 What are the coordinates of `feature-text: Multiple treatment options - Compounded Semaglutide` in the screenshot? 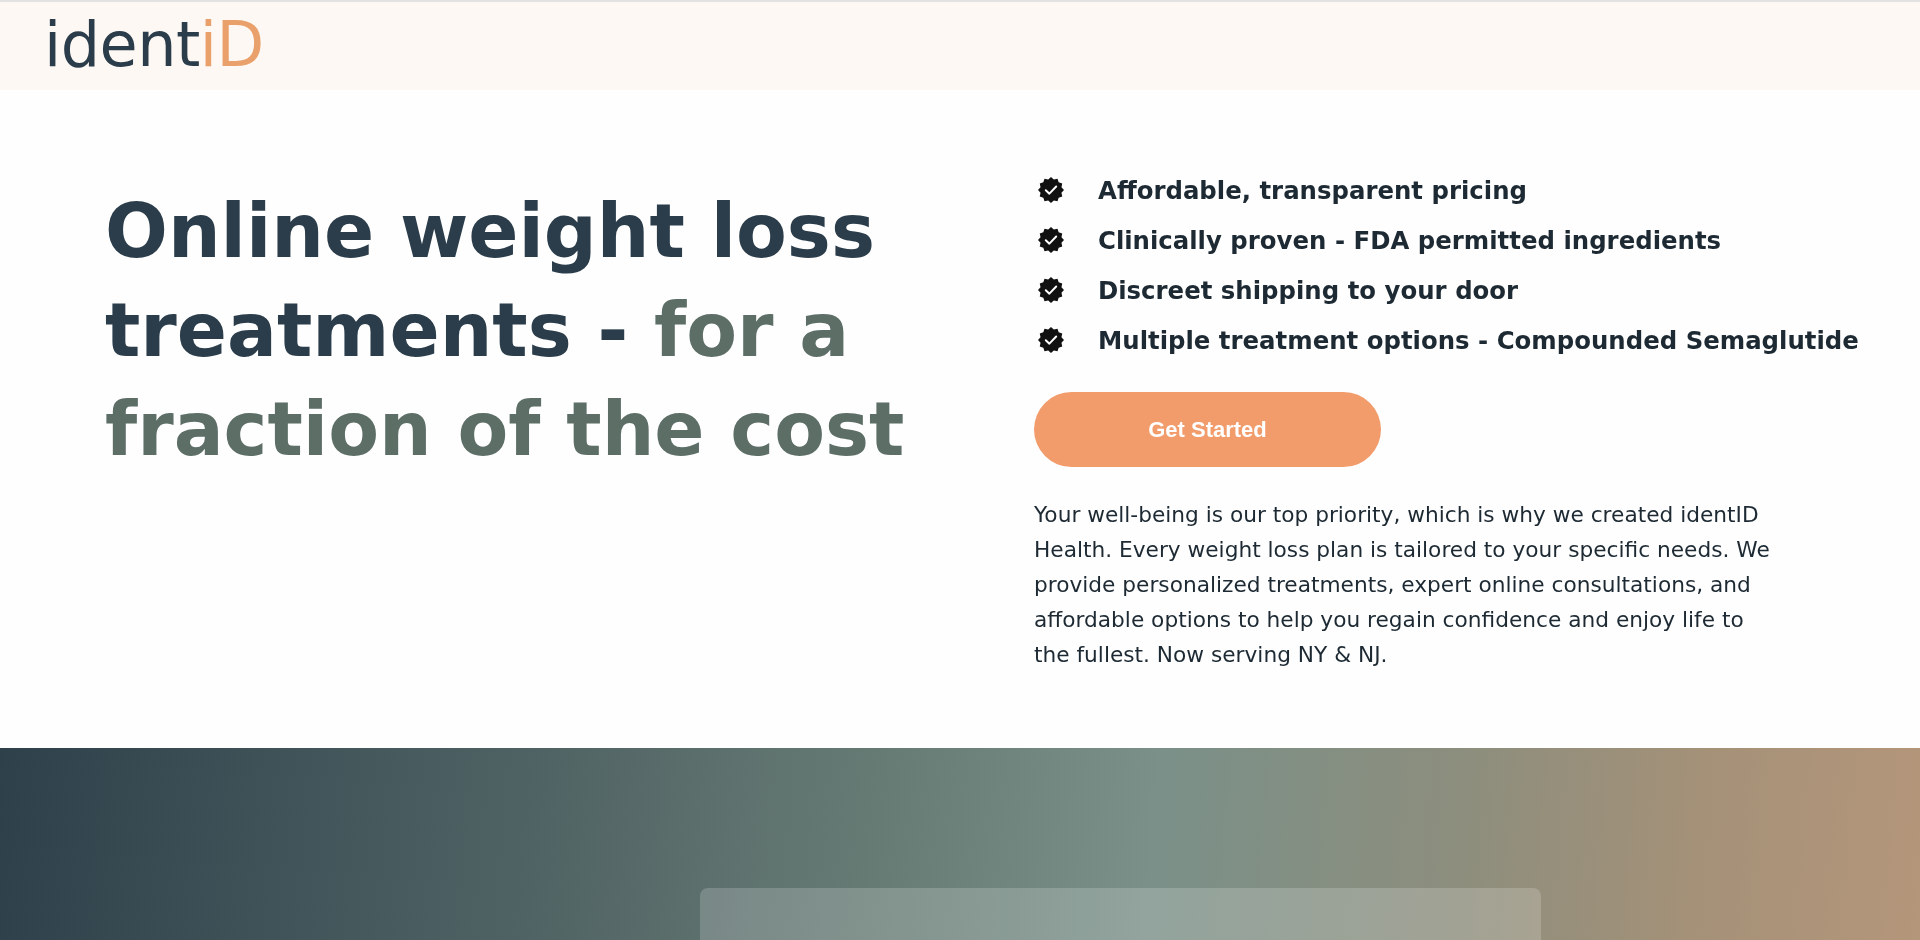 It's located at (1478, 340).